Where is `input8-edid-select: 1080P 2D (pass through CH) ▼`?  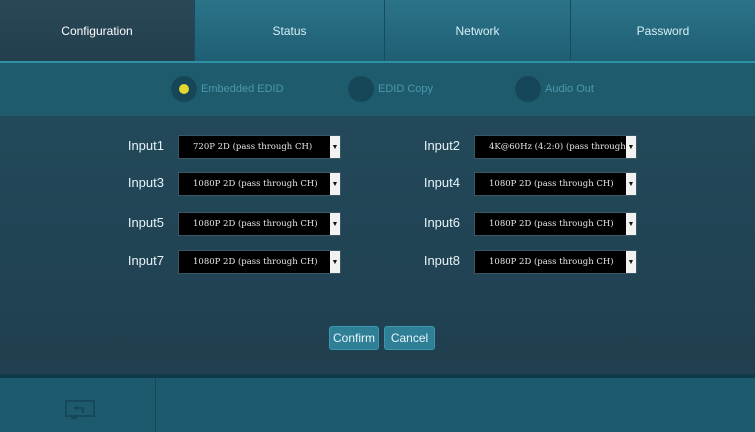 input8-edid-select: 1080P 2D (pass through CH) ▼ is located at coordinates (555, 262).